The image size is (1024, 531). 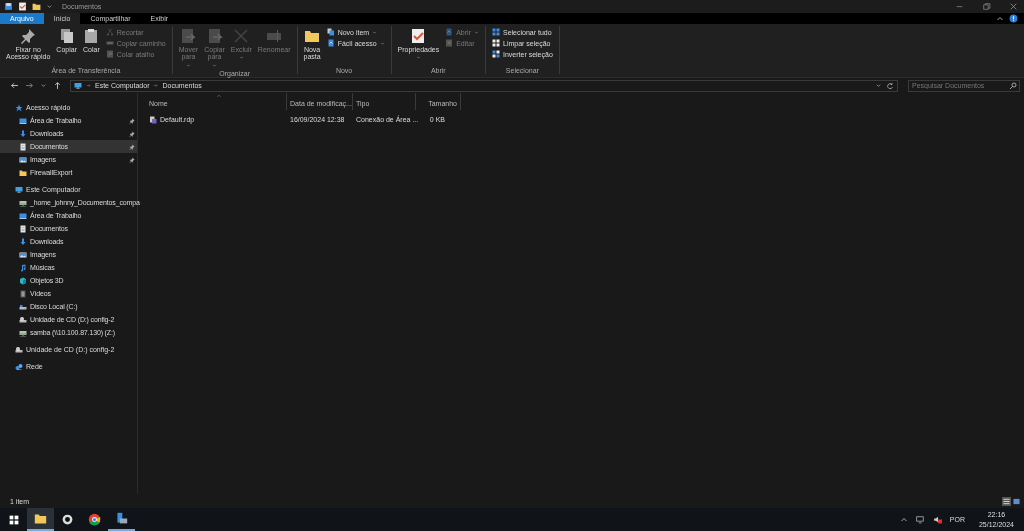 I want to click on recent-locations-icon, so click(x=43, y=85).